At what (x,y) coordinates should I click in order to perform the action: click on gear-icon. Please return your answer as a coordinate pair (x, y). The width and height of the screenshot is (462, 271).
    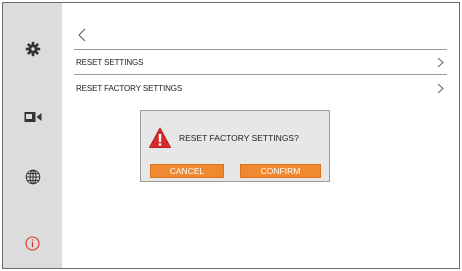
    Looking at the image, I should click on (32, 49).